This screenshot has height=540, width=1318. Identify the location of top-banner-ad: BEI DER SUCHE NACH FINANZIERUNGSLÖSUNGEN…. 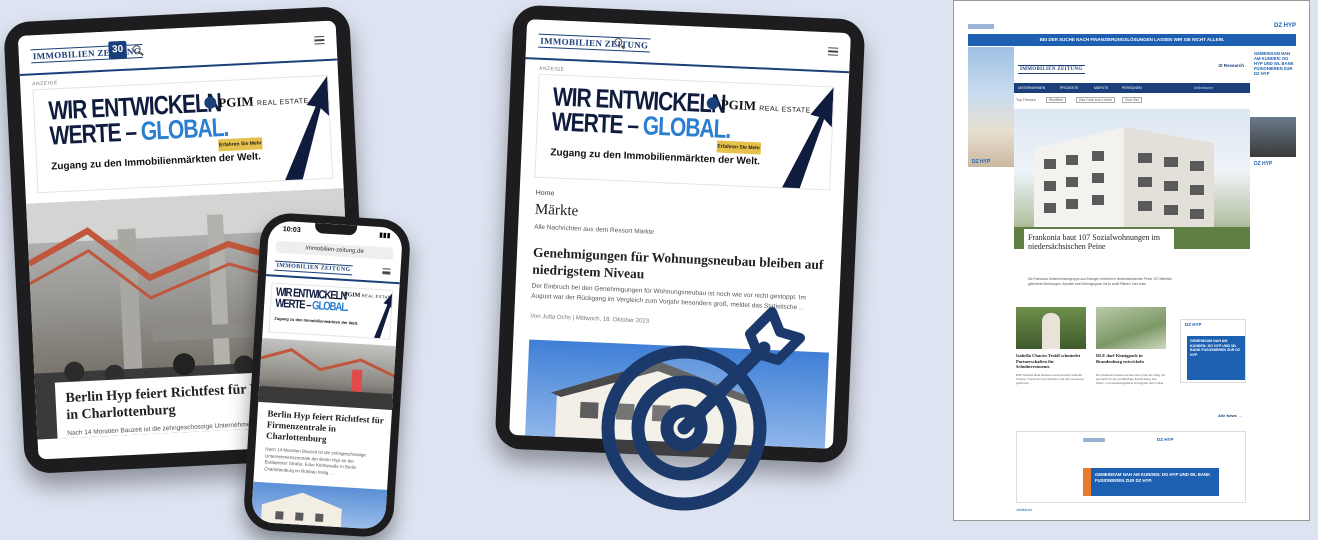
(1132, 40).